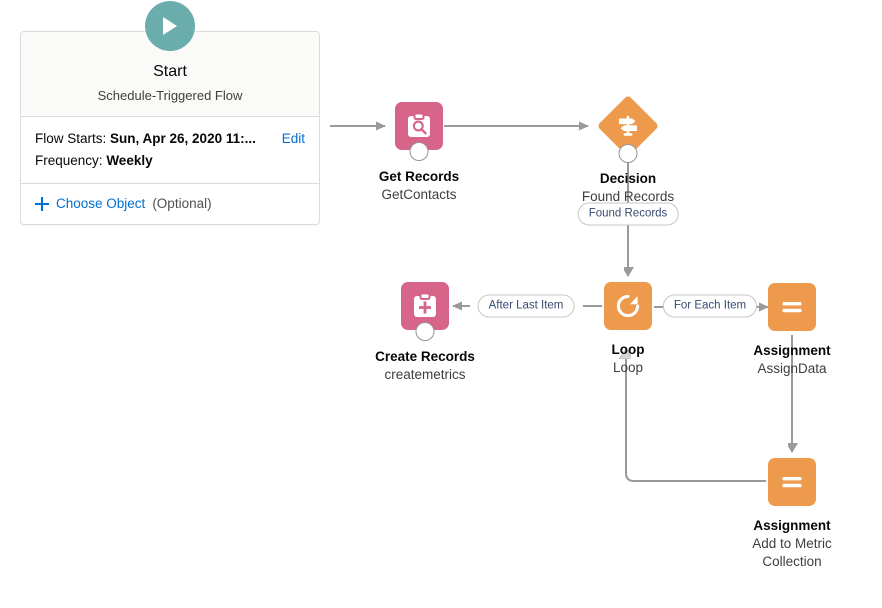 The width and height of the screenshot is (882, 608). Describe the element at coordinates (419, 131) in the screenshot. I see `get-records-icon-wrap` at that location.